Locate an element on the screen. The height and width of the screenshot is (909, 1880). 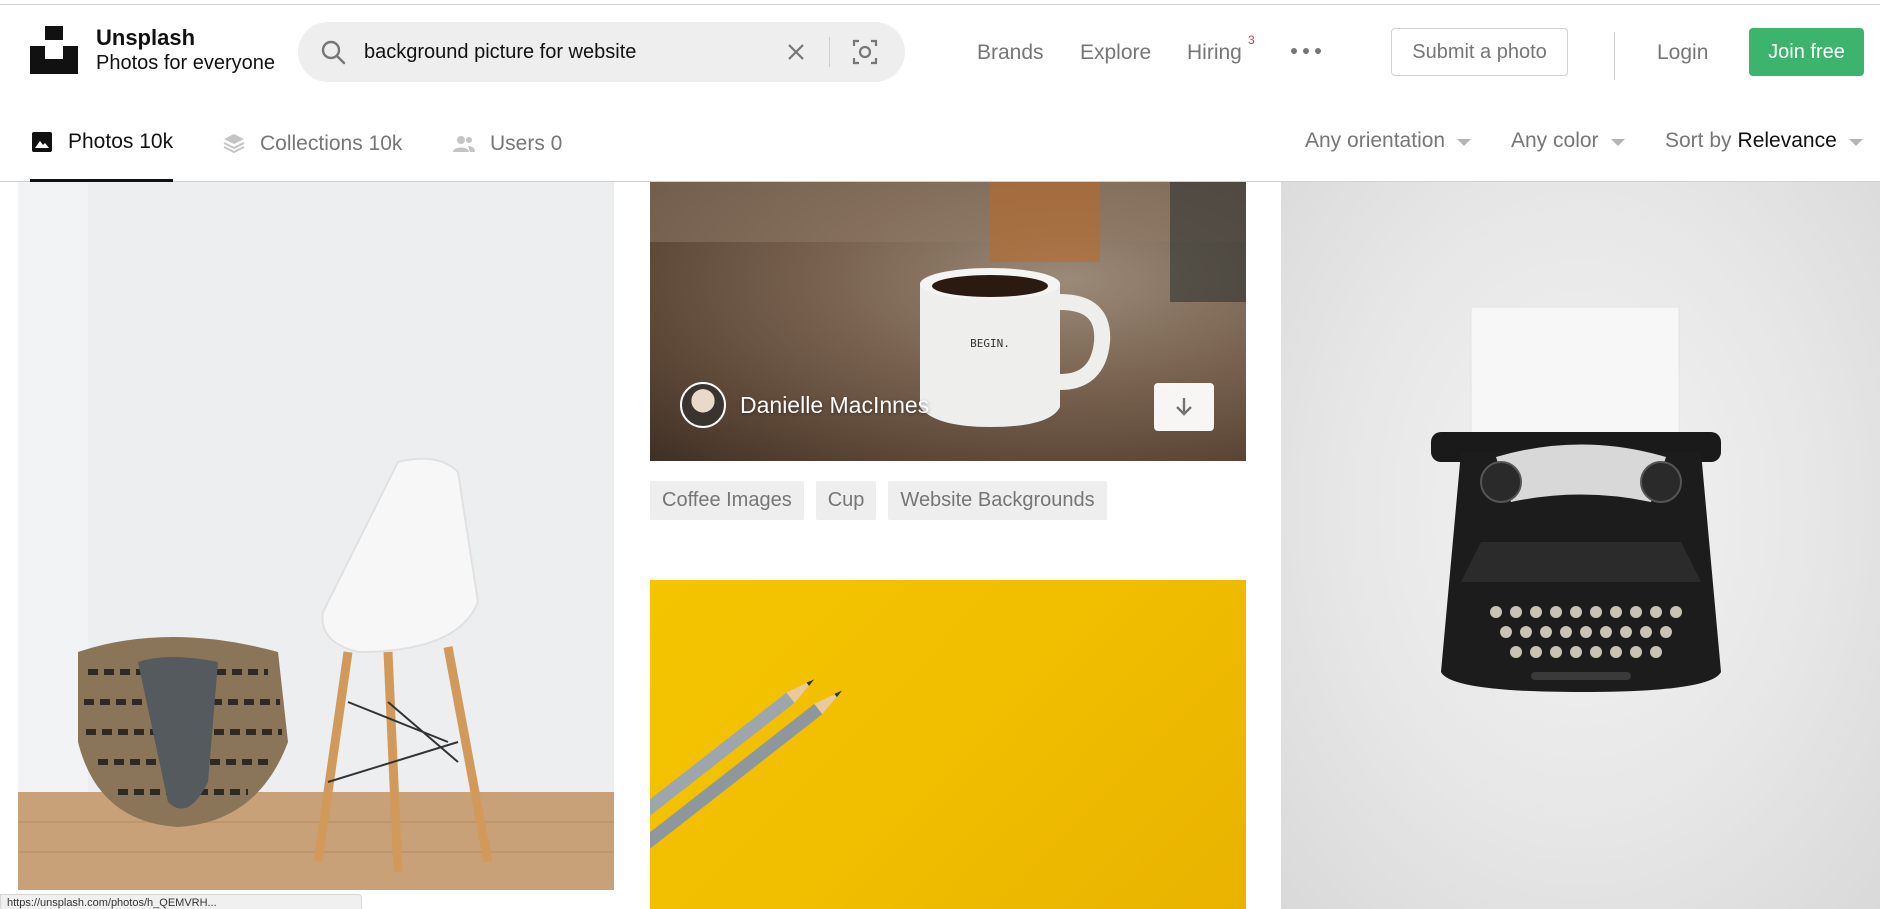
color-filter: Any color is located at coordinates (1568, 141).